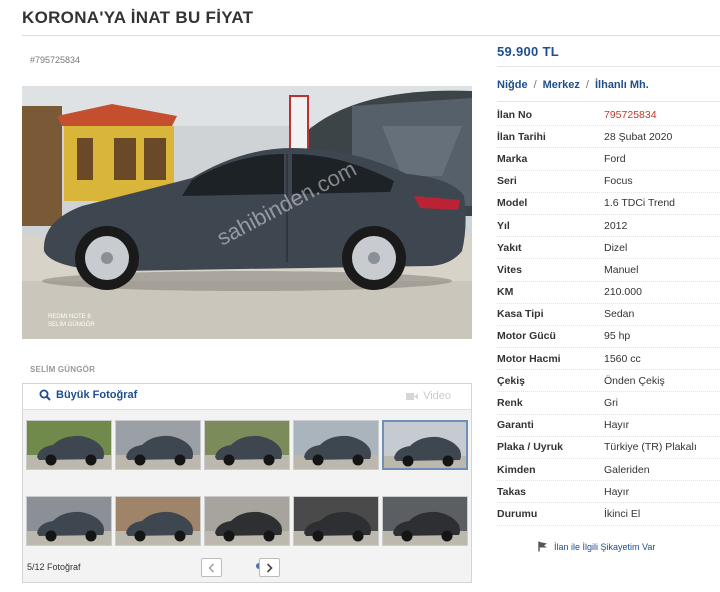  I want to click on detail-key: Durumu, so click(517, 513).